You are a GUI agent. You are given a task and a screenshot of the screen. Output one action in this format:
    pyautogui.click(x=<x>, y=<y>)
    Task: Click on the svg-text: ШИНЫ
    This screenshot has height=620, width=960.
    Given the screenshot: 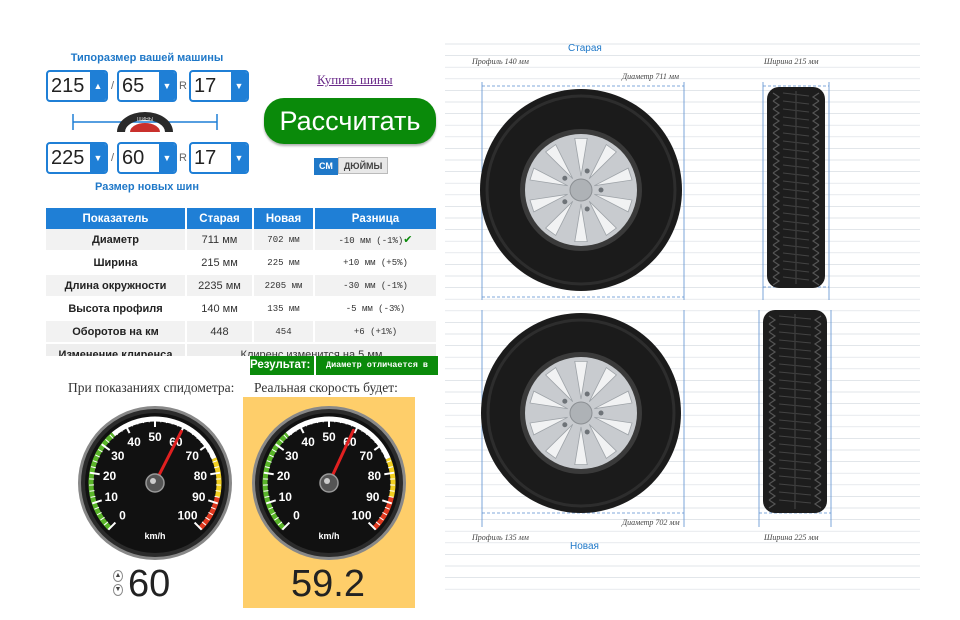 What is the action you would take?
    pyautogui.click(x=145, y=120)
    